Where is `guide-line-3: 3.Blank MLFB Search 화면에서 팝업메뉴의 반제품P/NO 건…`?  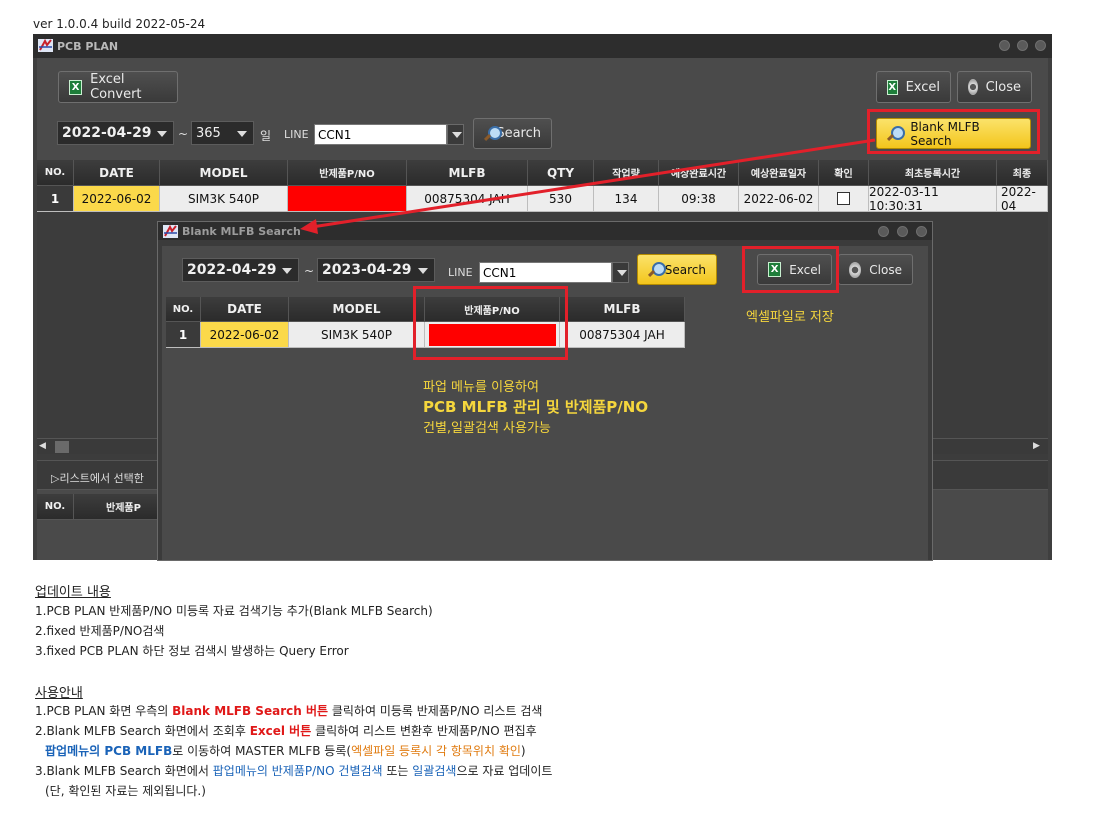
guide-line-3: 3.Blank MLFB Search 화면에서 팝업메뉴의 반제품P/NO 건… is located at coordinates (294, 771).